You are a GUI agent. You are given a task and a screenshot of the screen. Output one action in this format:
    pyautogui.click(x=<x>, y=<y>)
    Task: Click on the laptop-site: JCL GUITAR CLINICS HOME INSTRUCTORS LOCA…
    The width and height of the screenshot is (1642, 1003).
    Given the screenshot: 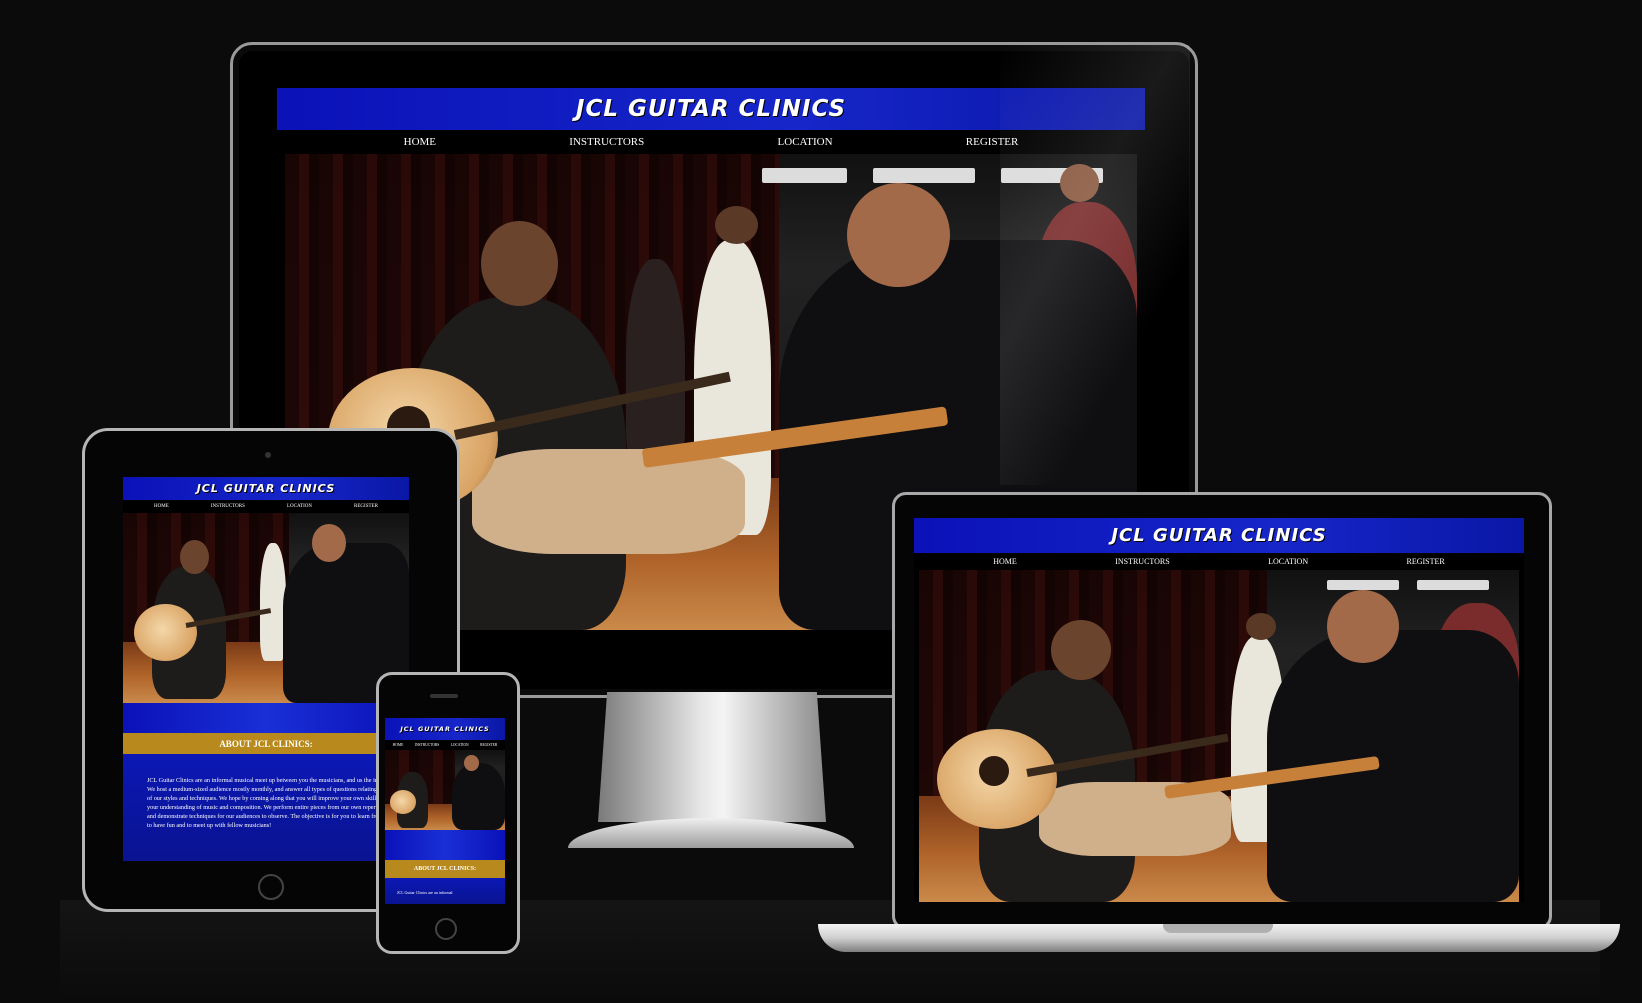 What is the action you would take?
    pyautogui.click(x=1219, y=710)
    